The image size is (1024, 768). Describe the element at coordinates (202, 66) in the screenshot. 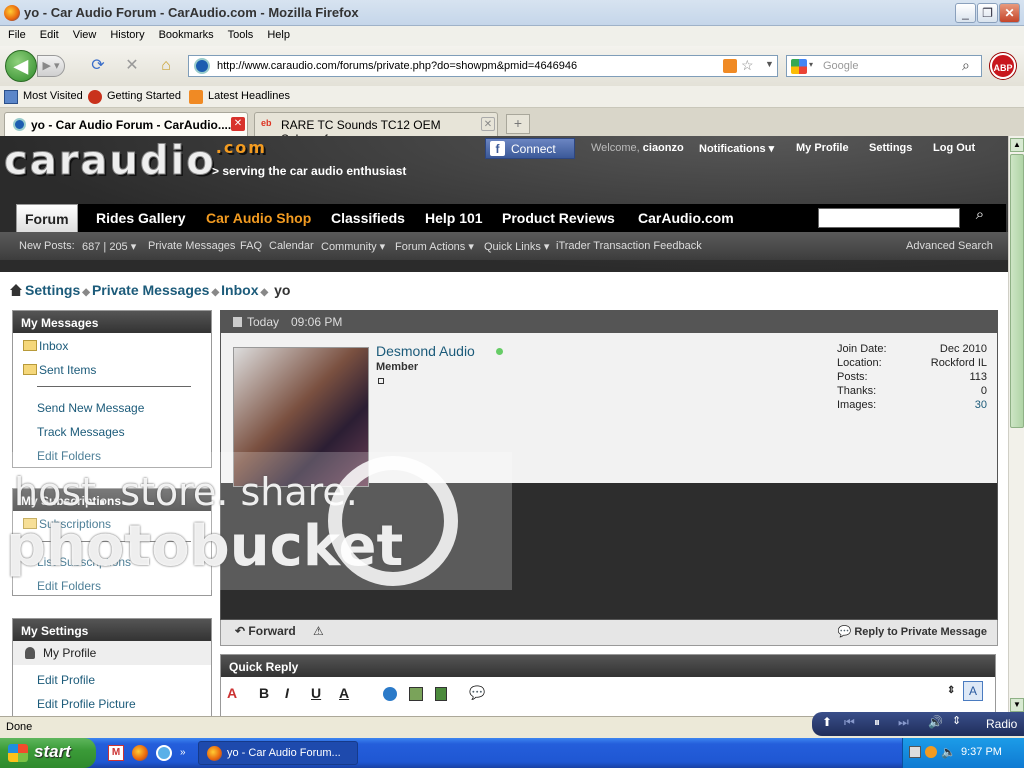

I see `site-identity-icon` at that location.